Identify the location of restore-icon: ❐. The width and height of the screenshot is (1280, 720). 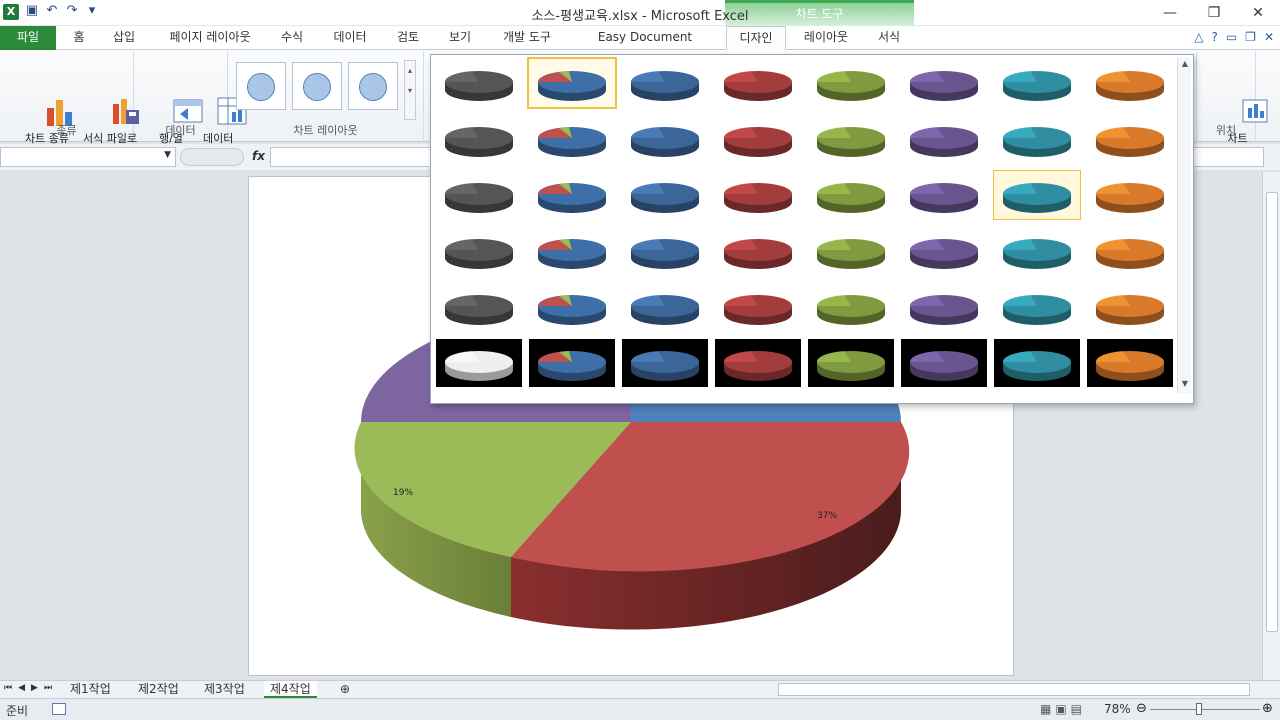
(1214, 13).